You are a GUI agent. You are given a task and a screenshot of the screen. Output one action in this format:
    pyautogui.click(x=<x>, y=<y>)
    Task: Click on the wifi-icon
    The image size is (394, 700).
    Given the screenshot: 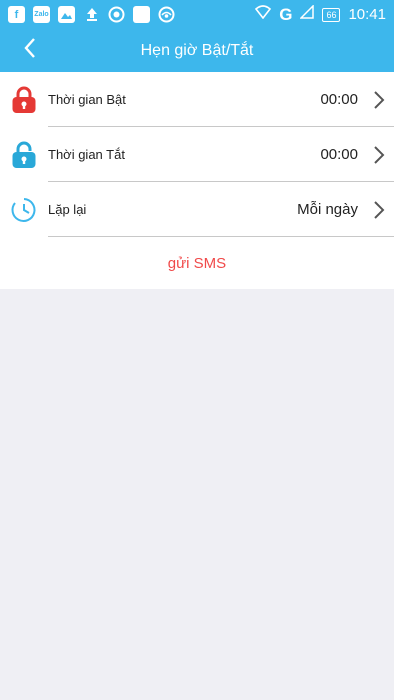 What is the action you would take?
    pyautogui.click(x=263, y=14)
    